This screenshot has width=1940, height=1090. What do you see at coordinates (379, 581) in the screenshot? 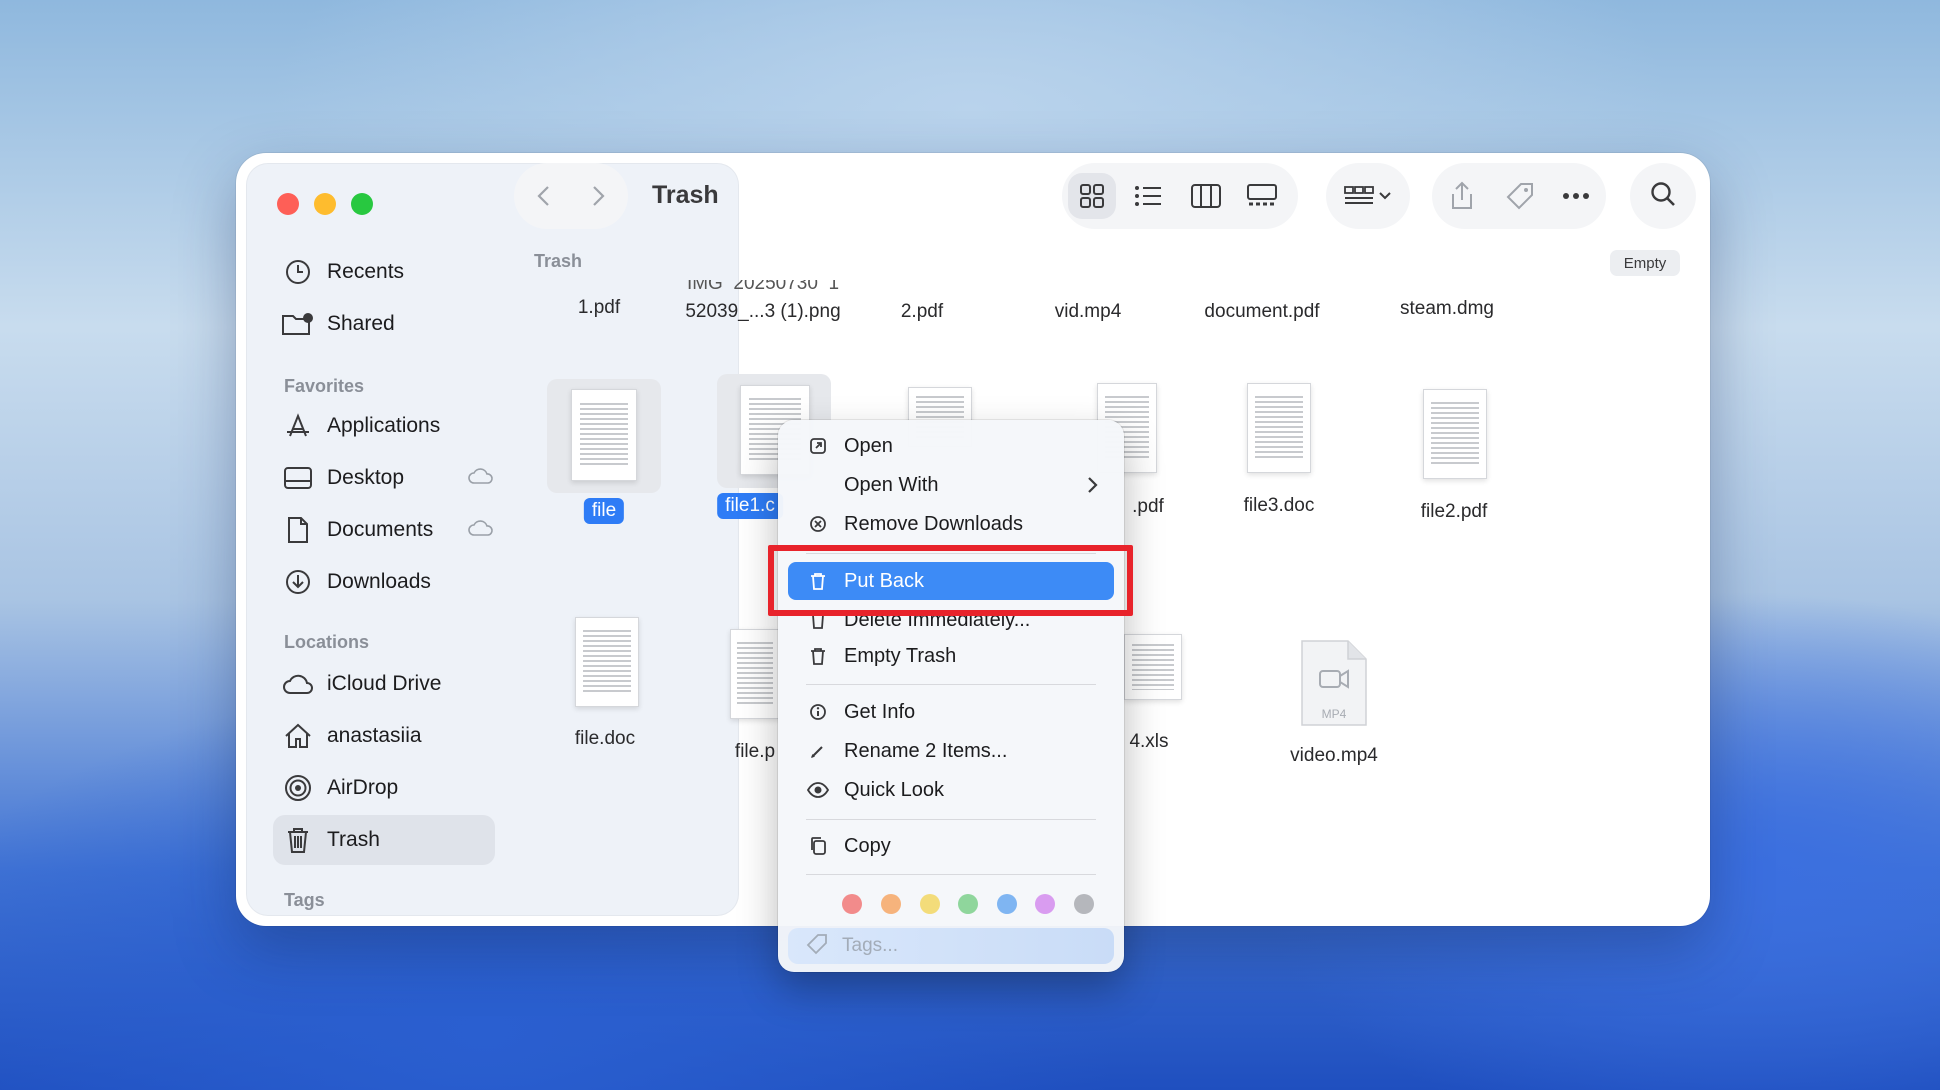
I see `sidebar-item-label: Downloads` at bounding box center [379, 581].